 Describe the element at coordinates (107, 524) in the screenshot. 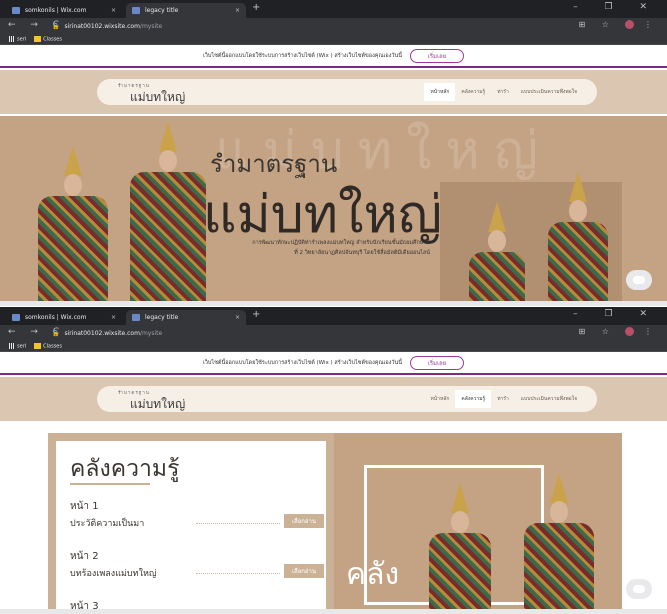

I see `entry-topic: ประวัติความเป็นมา` at that location.